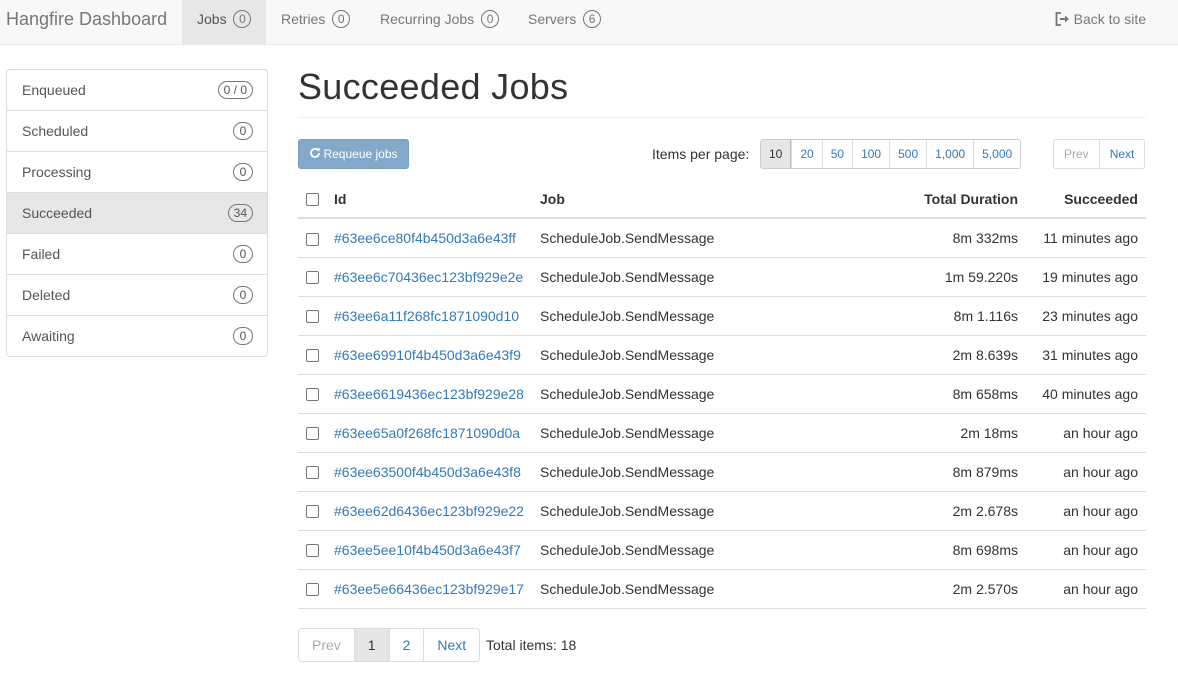 Image resolution: width=1178 pixels, height=685 pixels. I want to click on sidebar-item-deleted: Deleted 0, so click(137, 294).